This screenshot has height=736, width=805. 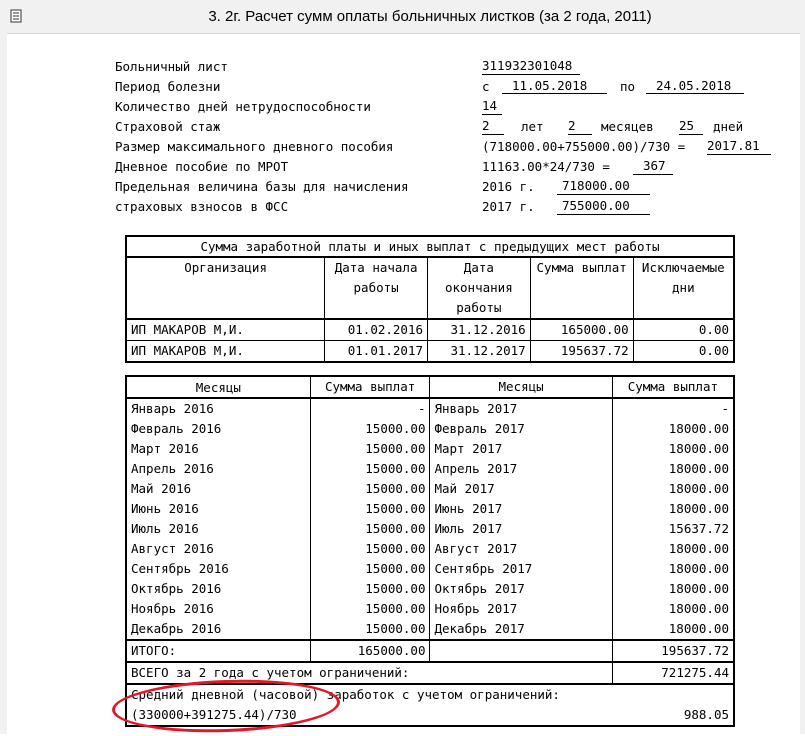 What do you see at coordinates (739, 146) in the screenshot?
I see `max-daily-value: 2017.81` at bounding box center [739, 146].